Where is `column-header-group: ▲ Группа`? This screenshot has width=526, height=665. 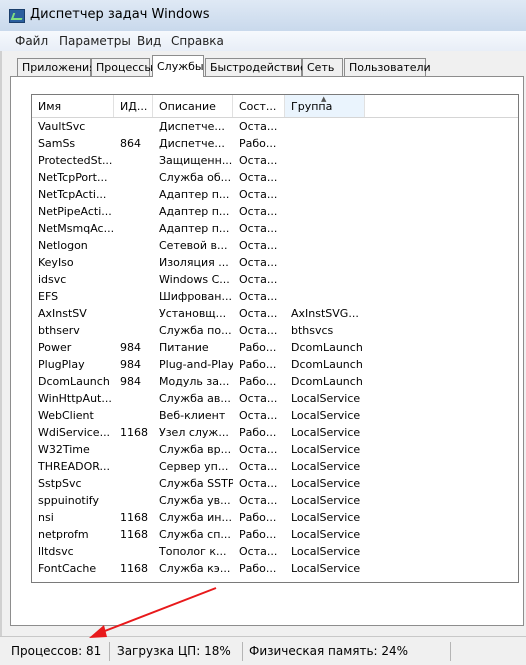 column-header-group: ▲ Группа is located at coordinates (325, 106).